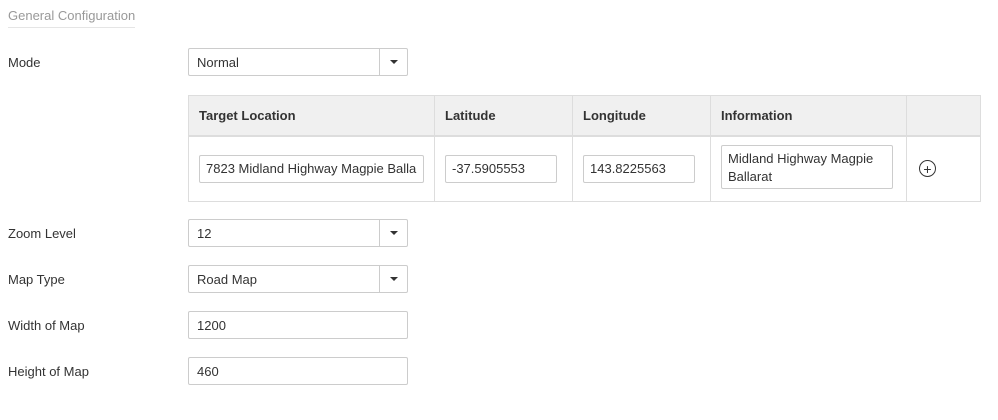  What do you see at coordinates (639, 168) in the screenshot?
I see `longitude-input` at bounding box center [639, 168].